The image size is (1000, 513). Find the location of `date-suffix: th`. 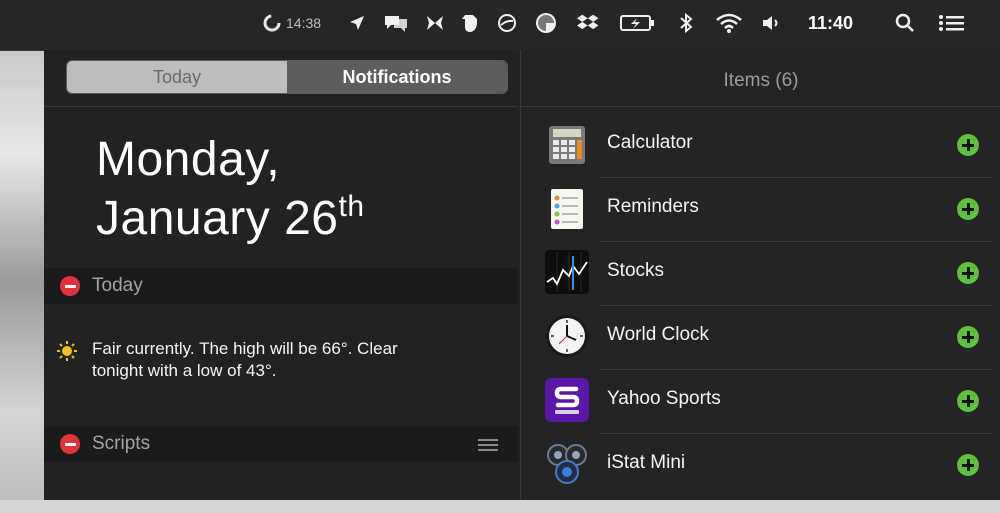

date-suffix: th is located at coordinates (351, 206).